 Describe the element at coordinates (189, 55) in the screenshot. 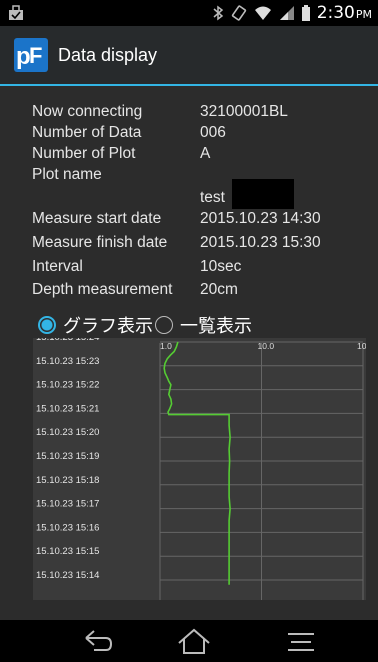

I see `action-bar: p F Data display` at that location.